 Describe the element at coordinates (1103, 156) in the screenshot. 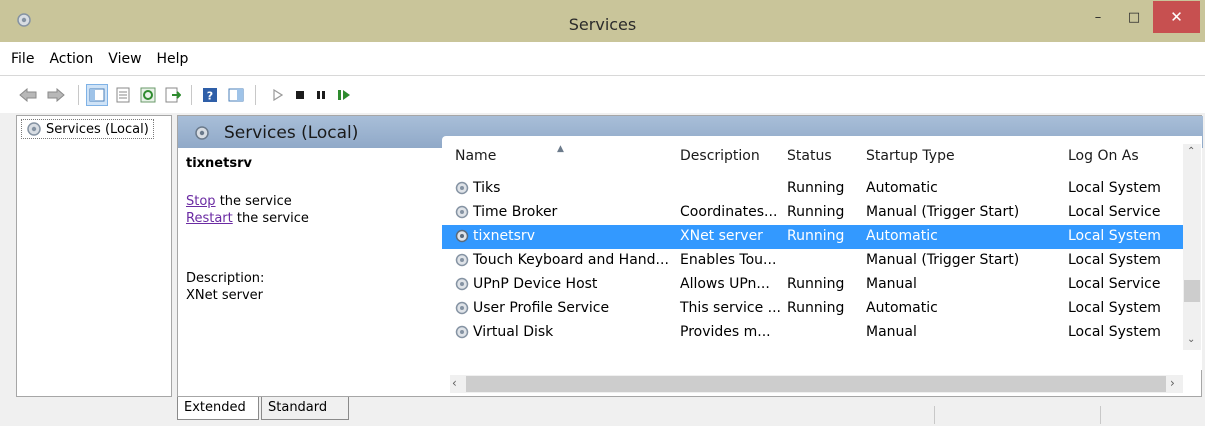

I see `column-header-log-on-as: Log On As` at that location.